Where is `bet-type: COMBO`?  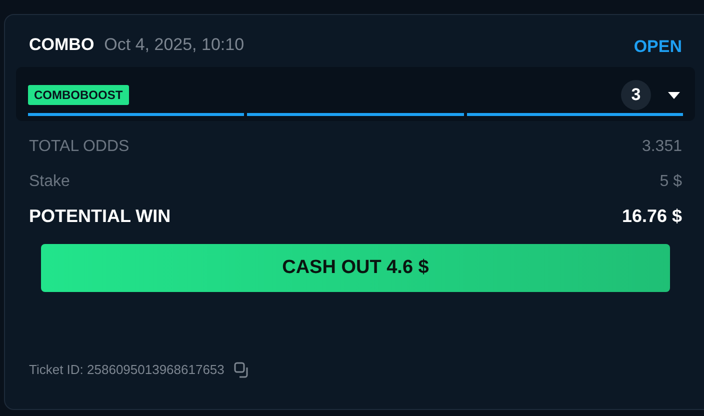
bet-type: COMBO is located at coordinates (61, 45).